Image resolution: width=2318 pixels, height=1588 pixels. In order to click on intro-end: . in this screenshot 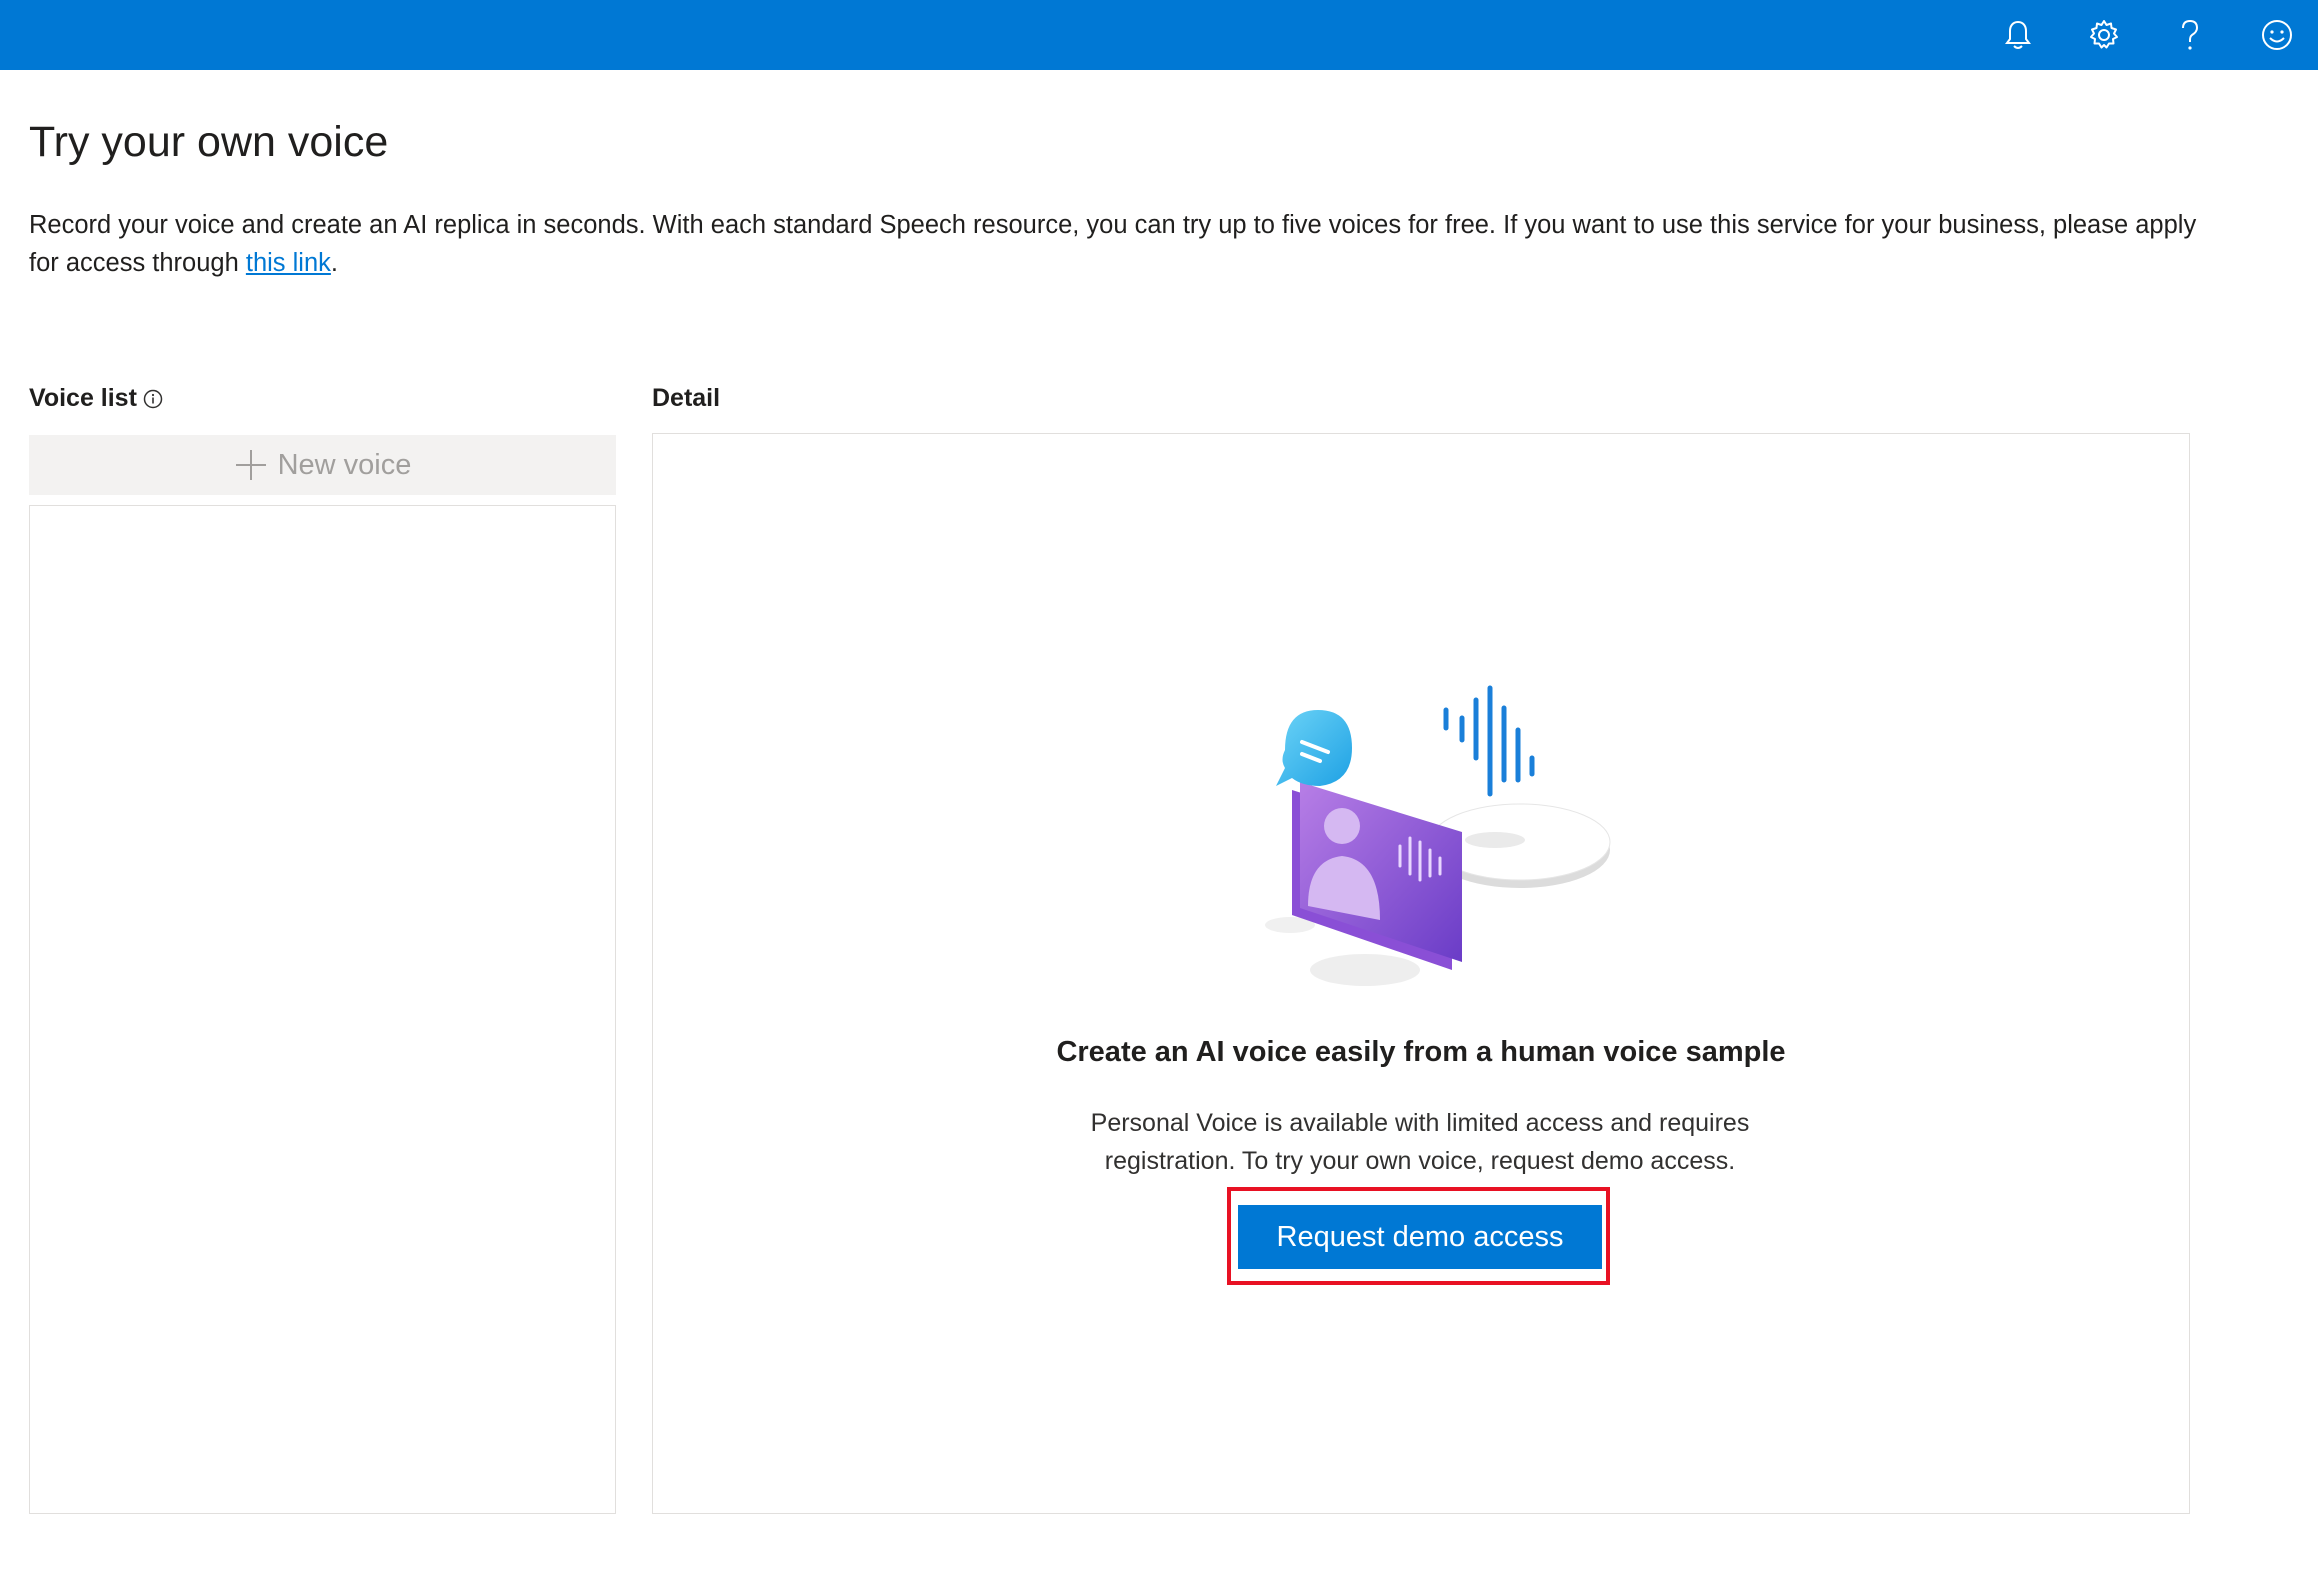, I will do `click(334, 263)`.